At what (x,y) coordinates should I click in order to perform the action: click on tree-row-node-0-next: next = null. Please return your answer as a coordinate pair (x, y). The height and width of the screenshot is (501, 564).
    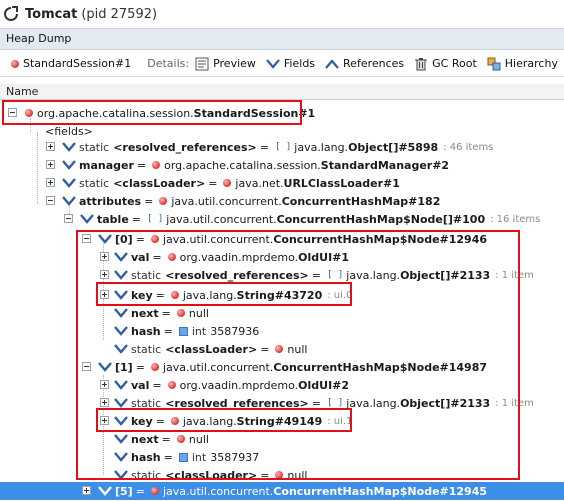
    Looking at the image, I should click on (282, 313).